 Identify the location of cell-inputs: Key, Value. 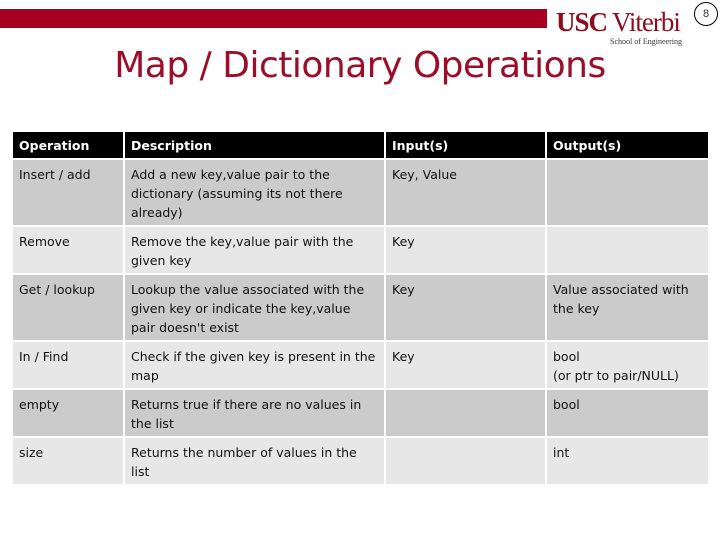
(465, 192).